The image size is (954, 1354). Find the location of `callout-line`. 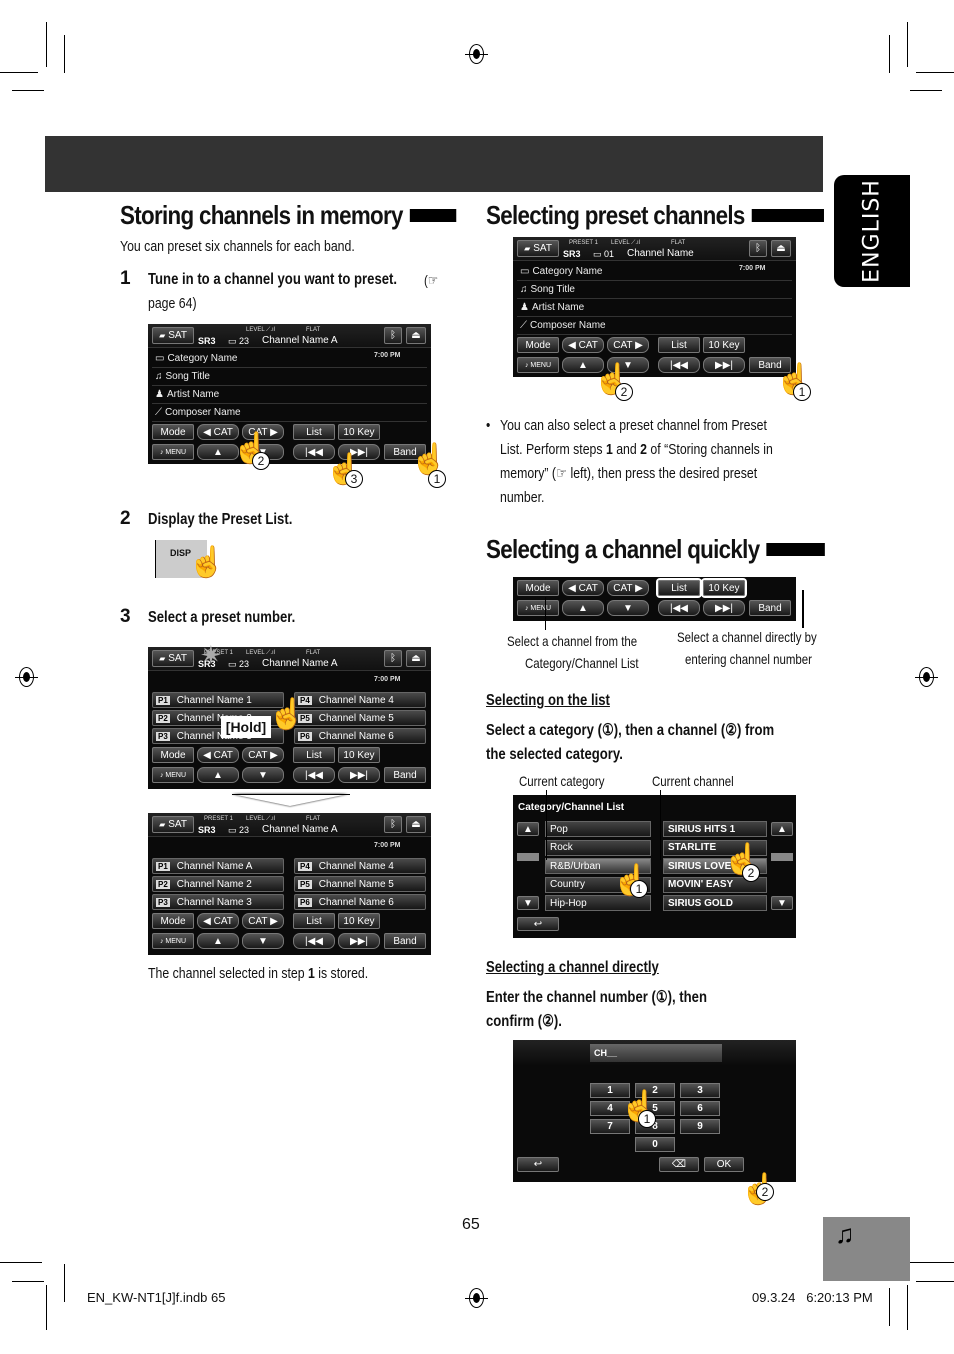

callout-line is located at coordinates (660, 825).